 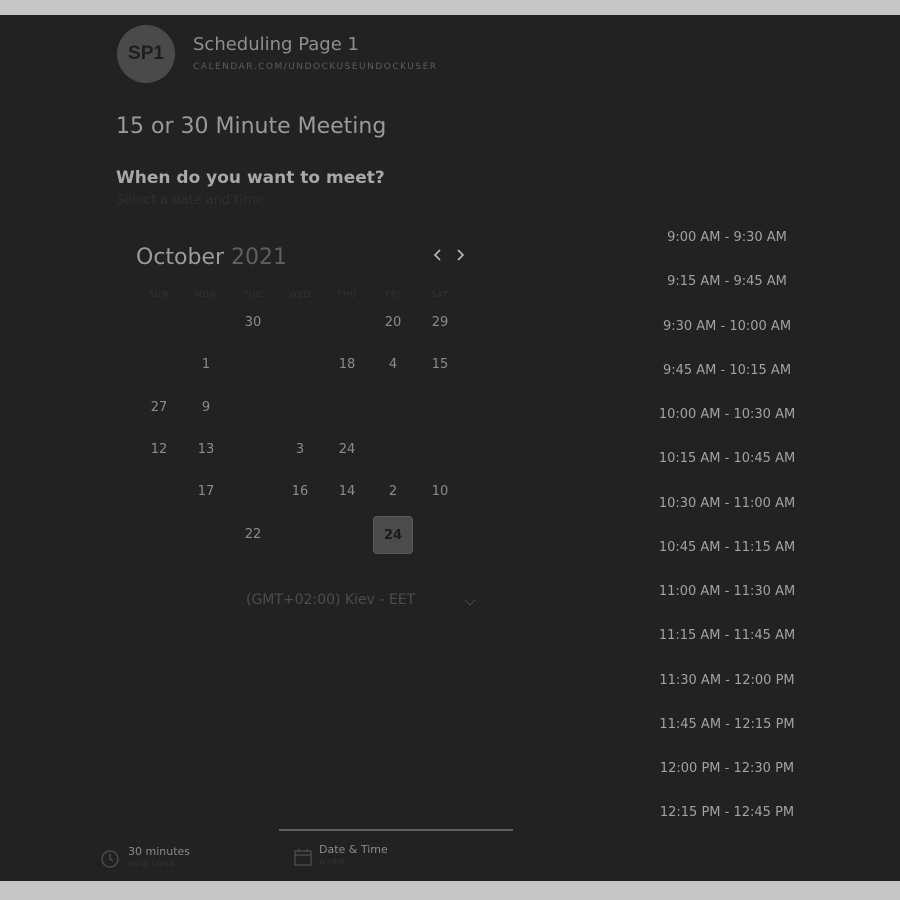 I want to click on time-slot-button: 10:45 AM - 11:15 AM, so click(x=727, y=548).